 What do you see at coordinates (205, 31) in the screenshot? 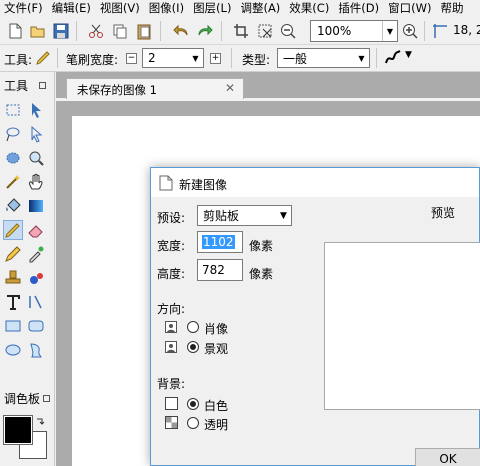
I see `redo-icon` at bounding box center [205, 31].